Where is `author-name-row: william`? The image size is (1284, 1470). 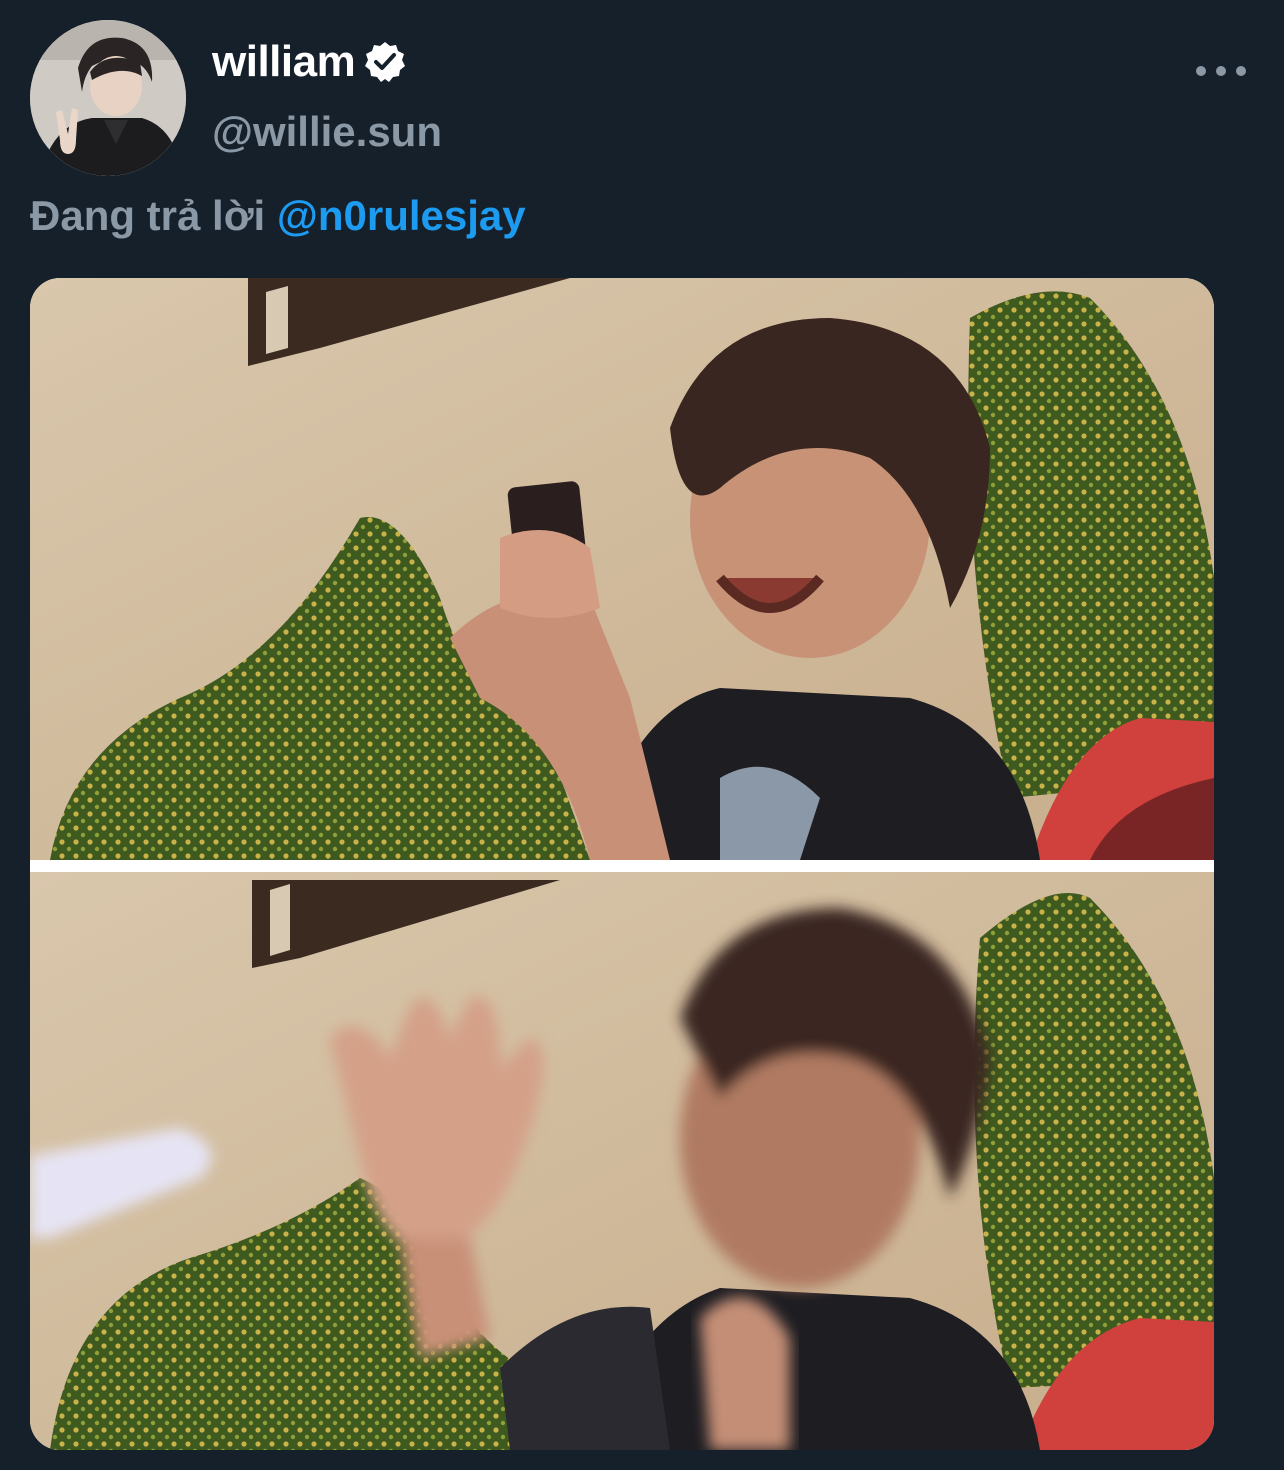 author-name-row: william is located at coordinates (309, 62).